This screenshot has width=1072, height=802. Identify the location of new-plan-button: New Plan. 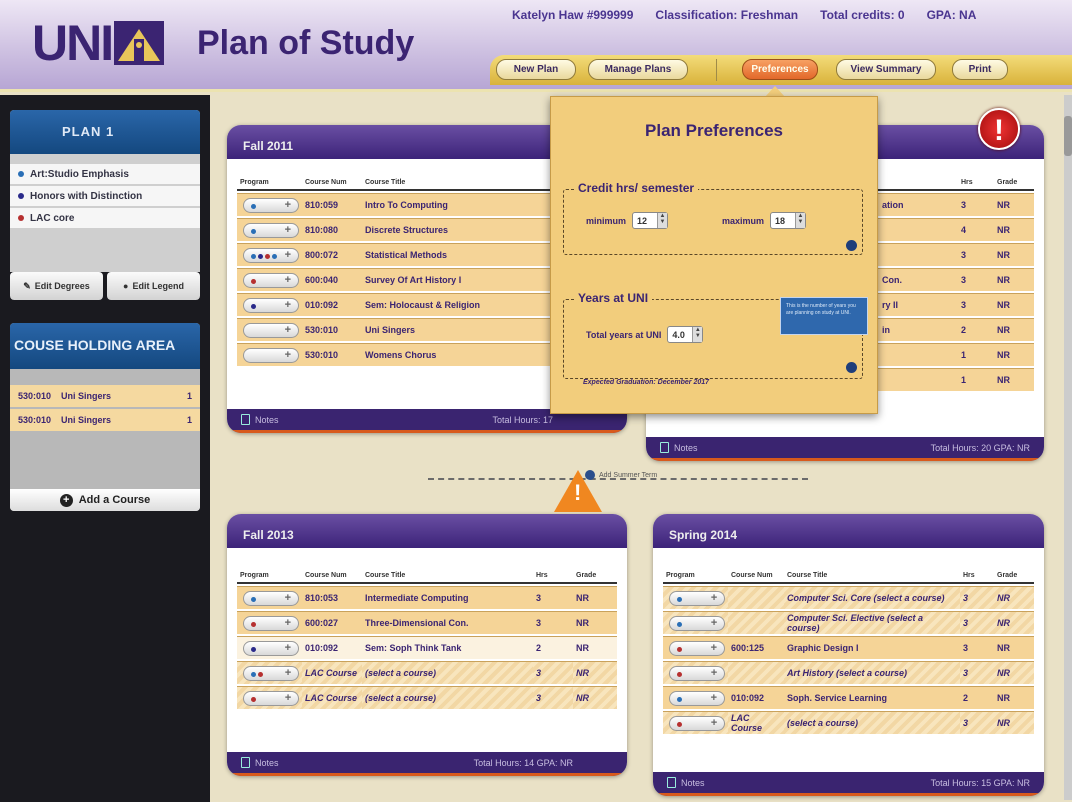
(536, 69).